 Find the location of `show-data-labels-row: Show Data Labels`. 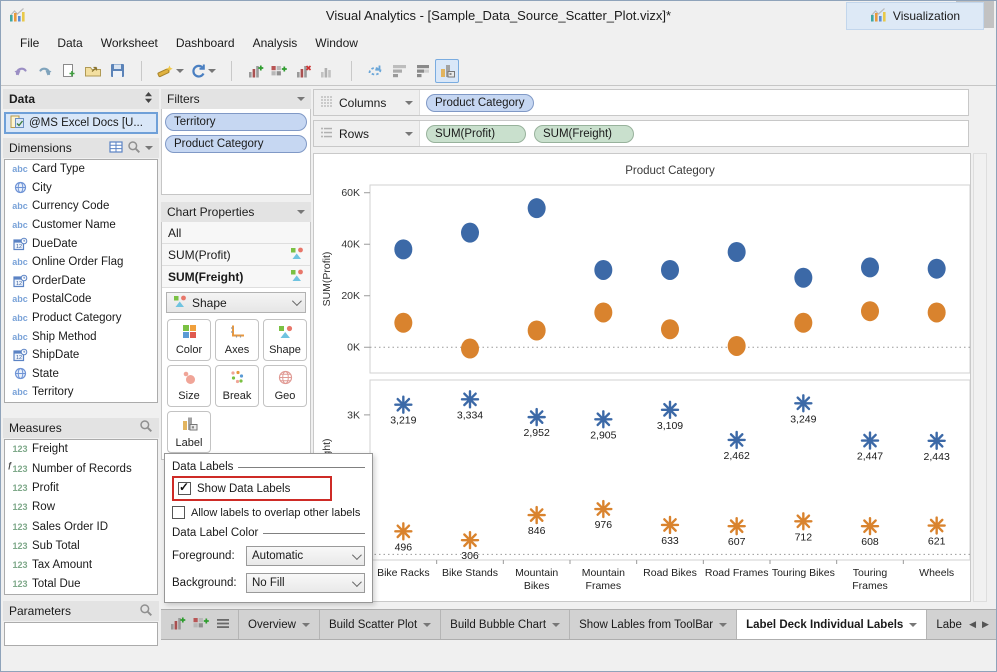

show-data-labels-row: Show Data Labels is located at coordinates (252, 488).